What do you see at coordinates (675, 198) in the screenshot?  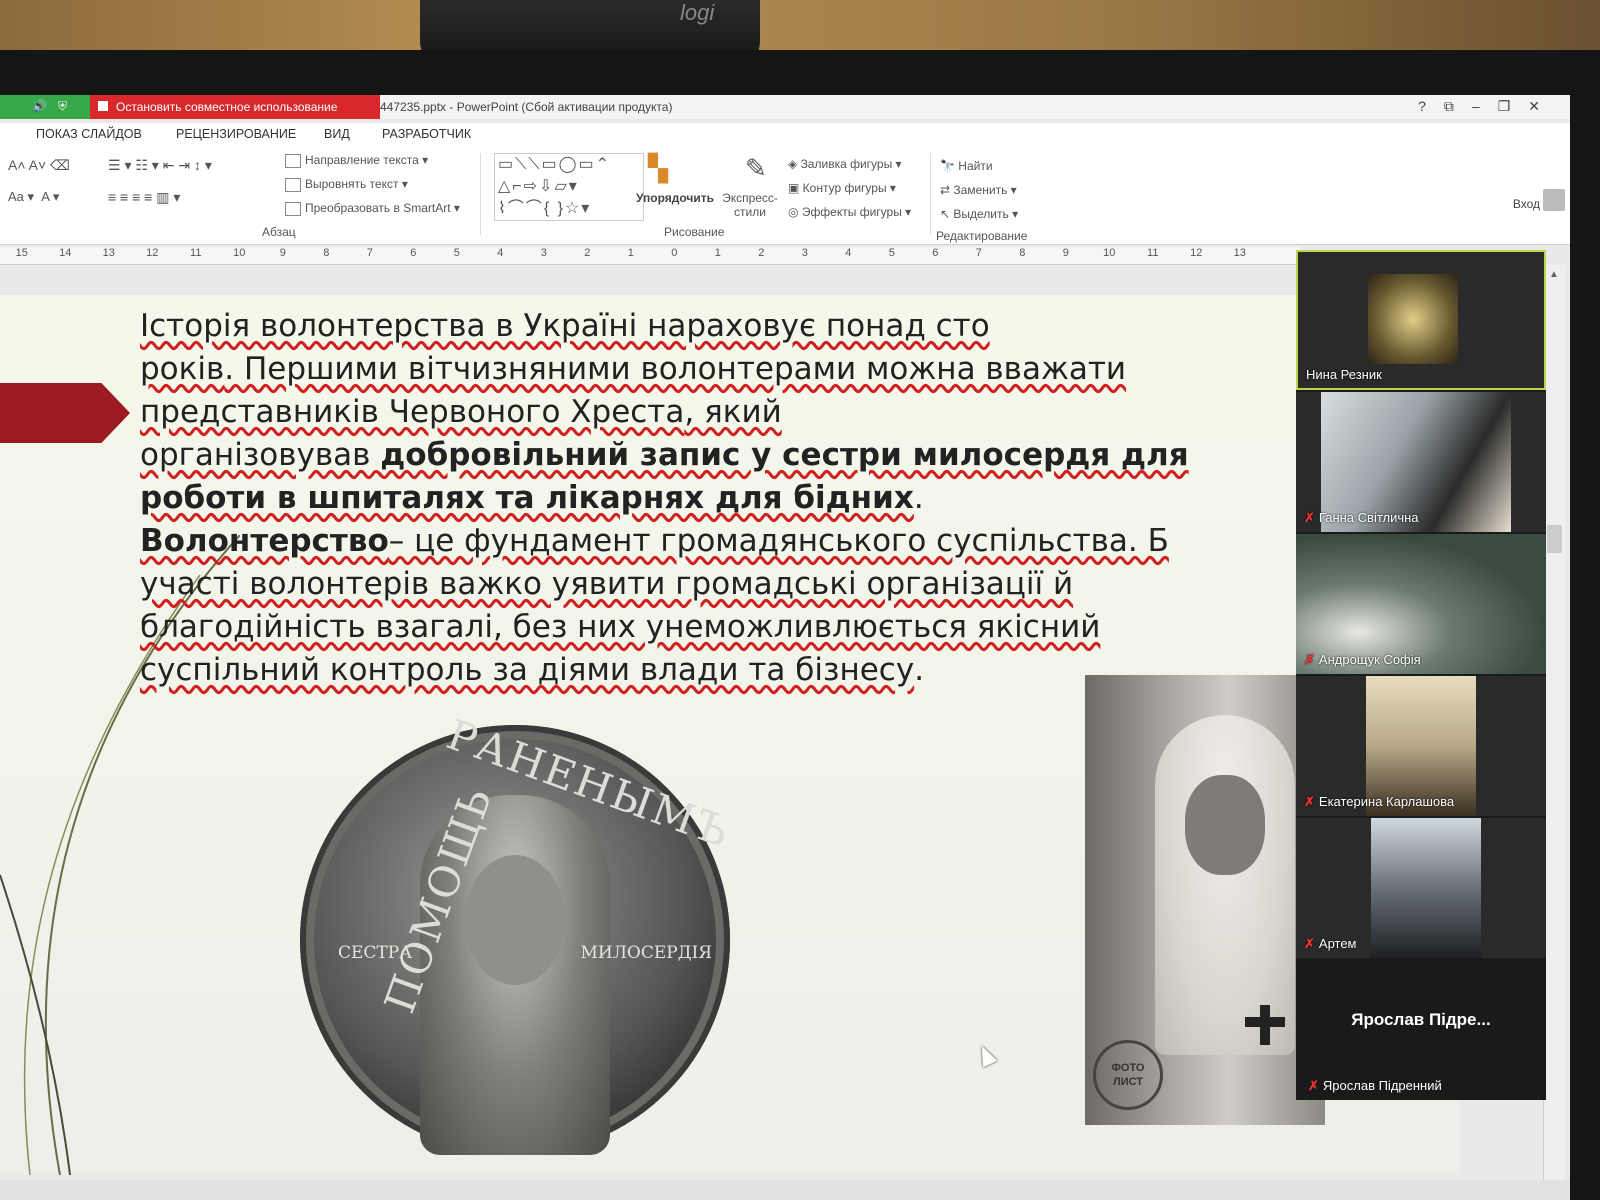 I see `arrange-button: Упорядочить` at bounding box center [675, 198].